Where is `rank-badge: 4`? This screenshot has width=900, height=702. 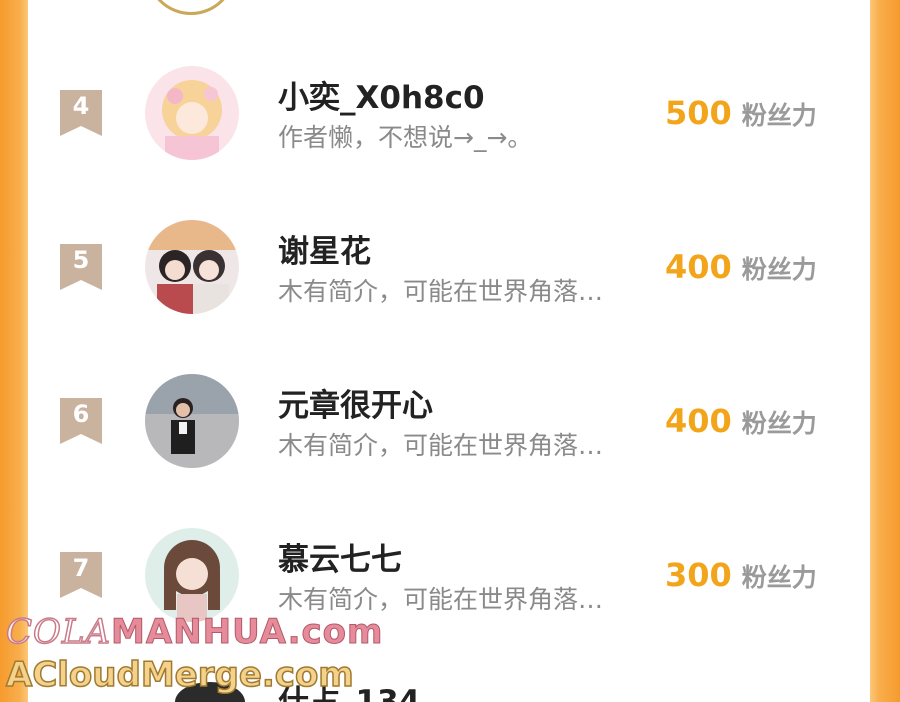 rank-badge: 4 is located at coordinates (81, 113).